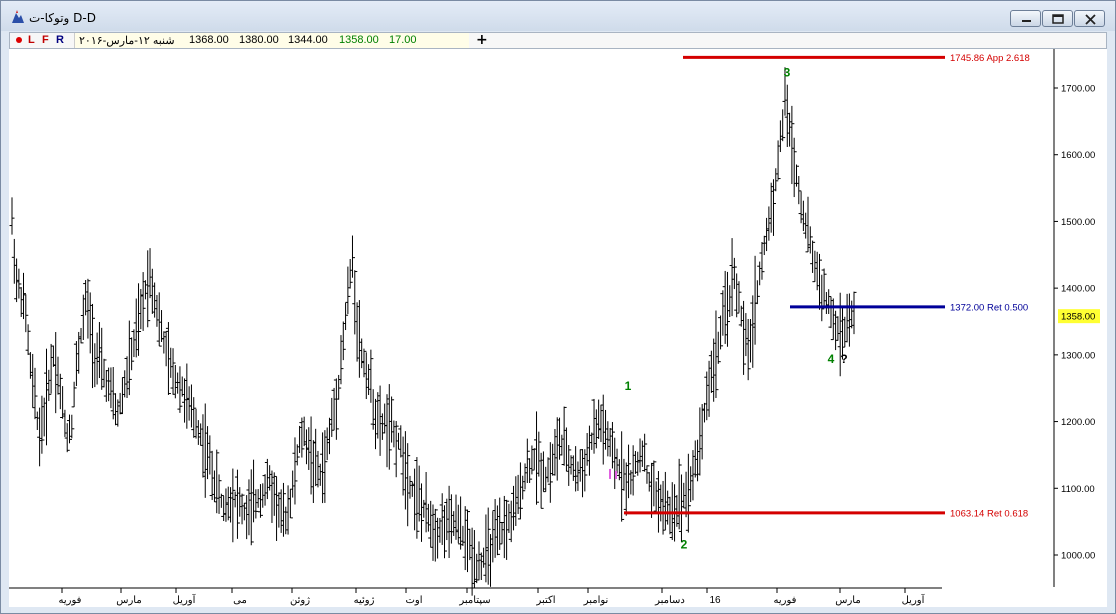  Describe the element at coordinates (240, 600) in the screenshot. I see `x-tick-label: می` at that location.